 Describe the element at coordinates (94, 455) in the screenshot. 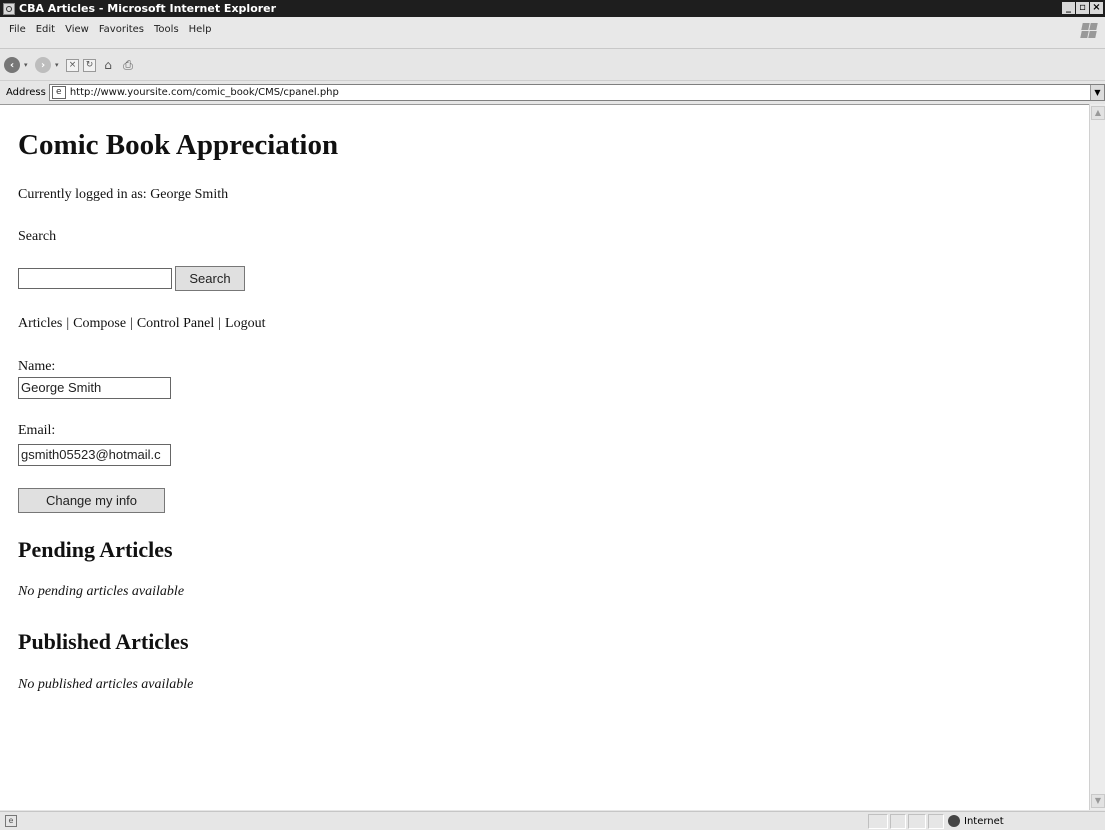

I see `email-field: gsmith05523@hotmail.c` at that location.